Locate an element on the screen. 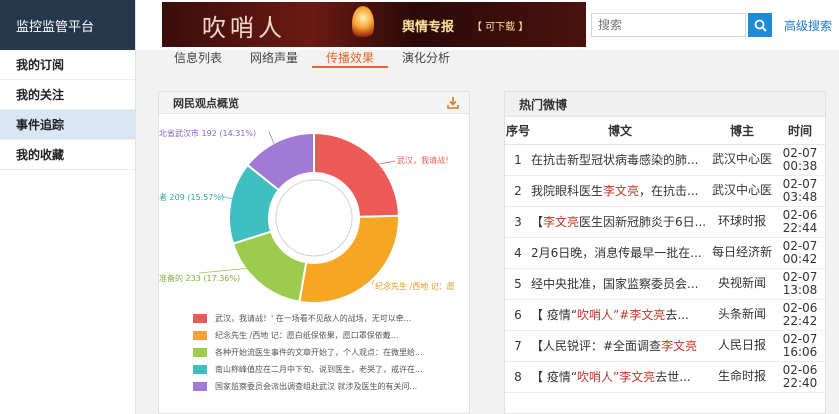 The height and width of the screenshot is (414, 839). post-time: 02-07 03:48 is located at coordinates (800, 191).